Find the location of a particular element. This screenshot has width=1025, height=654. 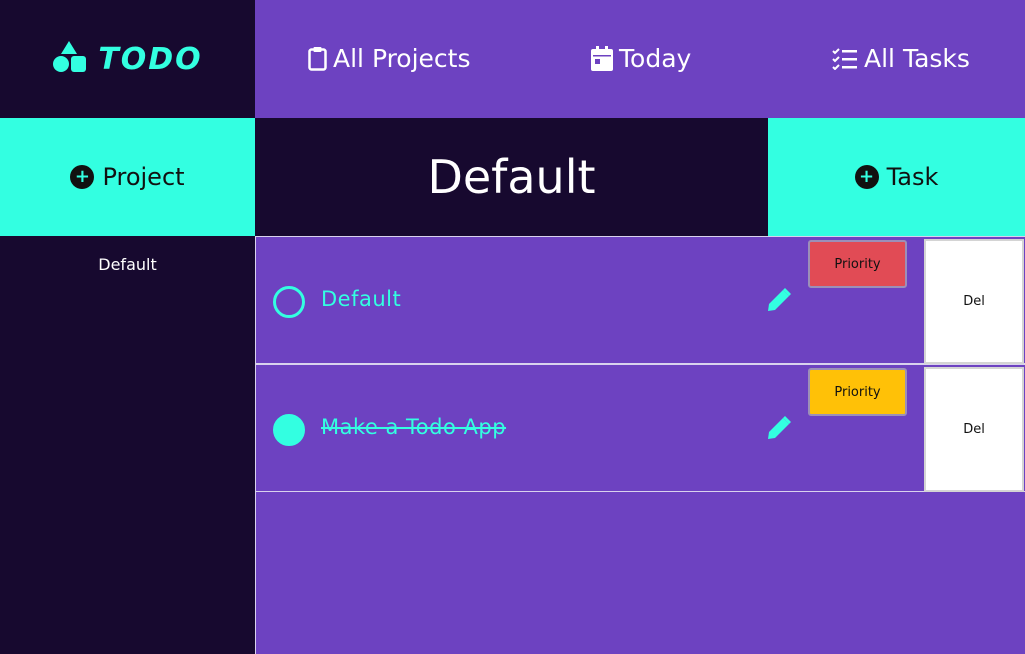

add-project-button: + Project is located at coordinates (127, 177).